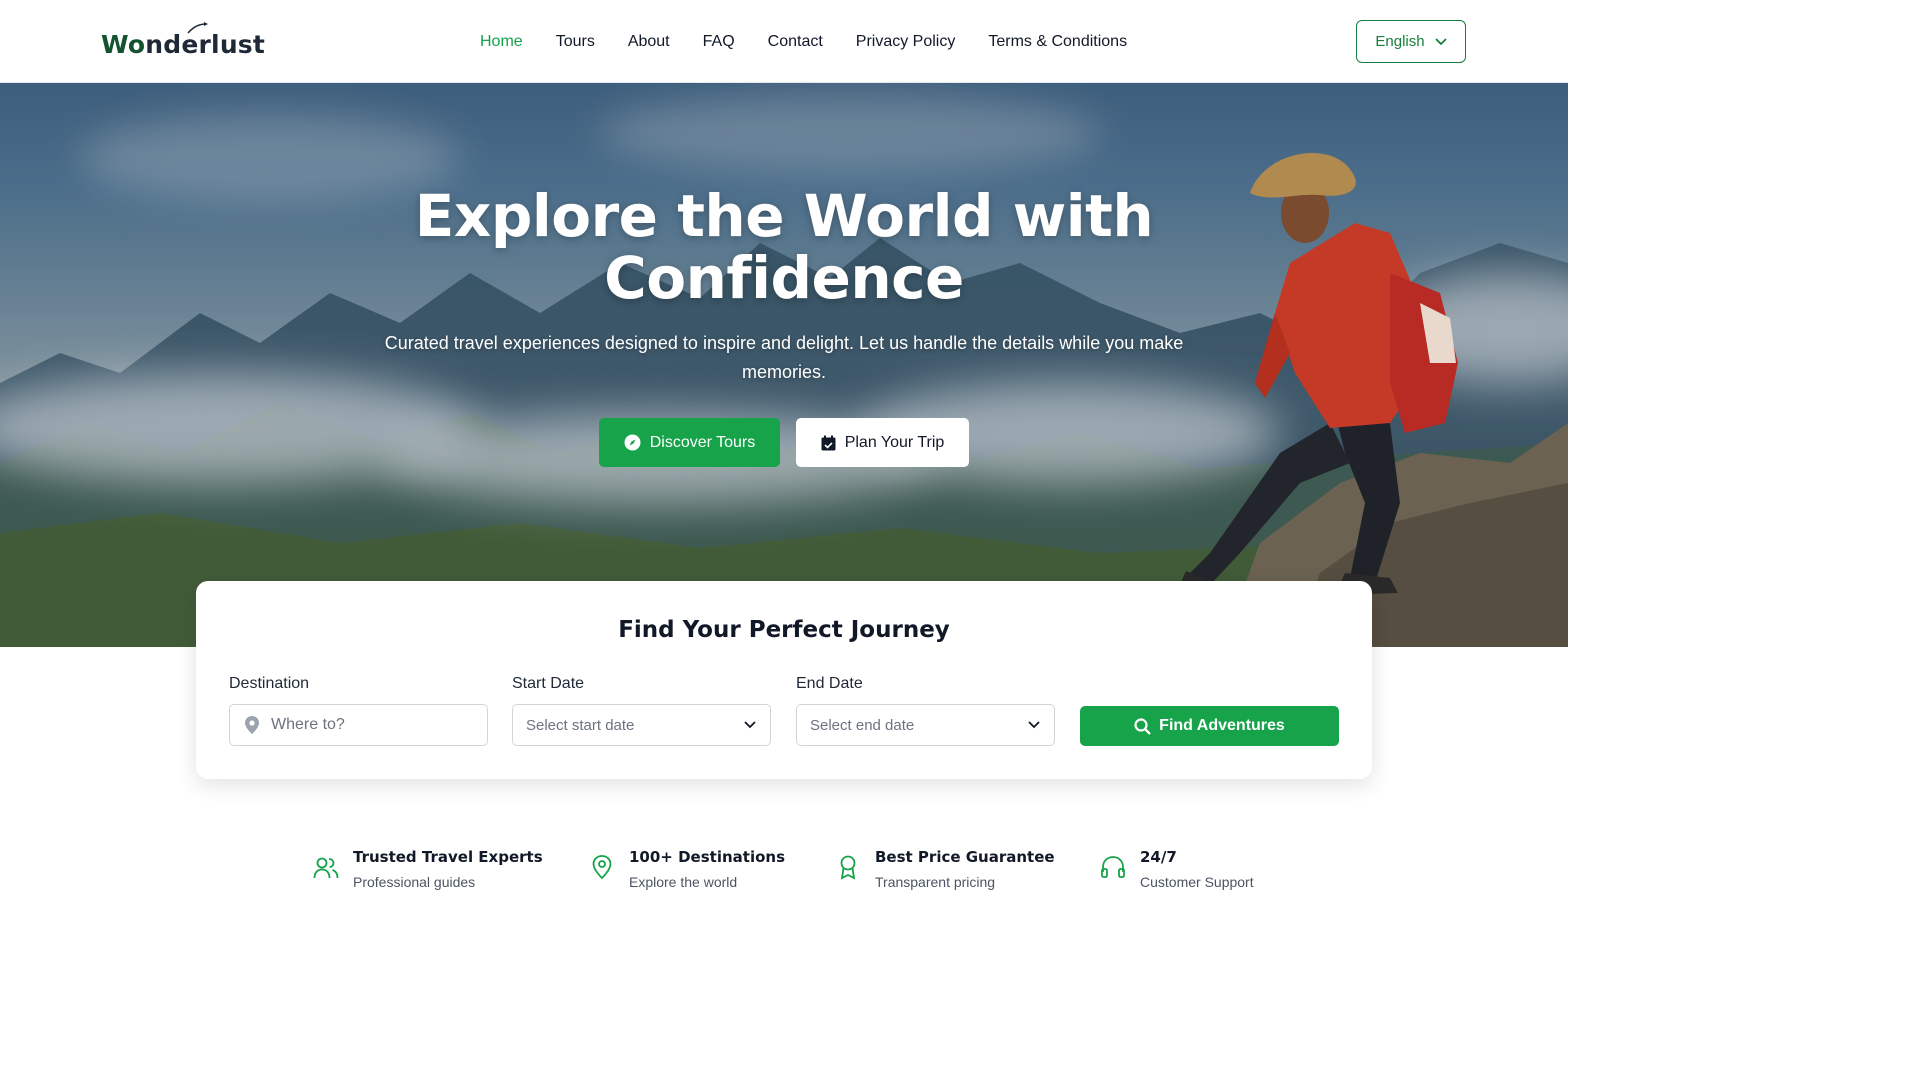 This screenshot has width=1920, height=1080. Describe the element at coordinates (784, 630) in the screenshot. I see `search-card-title: Find Your Perfect Journey` at that location.